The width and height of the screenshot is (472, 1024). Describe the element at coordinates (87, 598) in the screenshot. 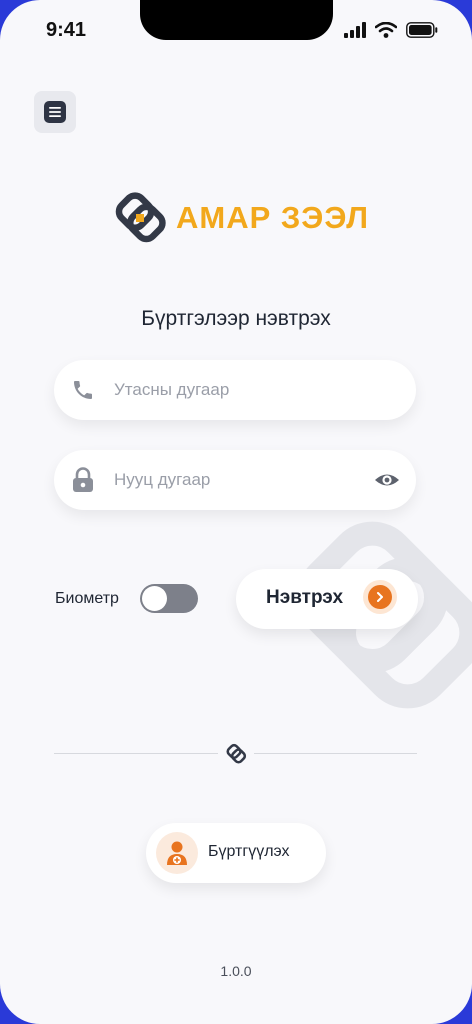

I see `biometric-label: Биометр` at that location.